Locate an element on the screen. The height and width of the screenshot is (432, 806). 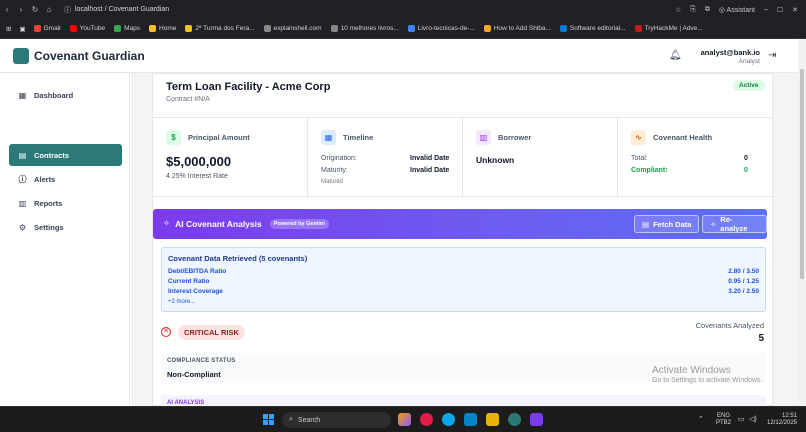
sidebar-item-dashboard: ▦ Dashboard is located at coordinates (65, 95).